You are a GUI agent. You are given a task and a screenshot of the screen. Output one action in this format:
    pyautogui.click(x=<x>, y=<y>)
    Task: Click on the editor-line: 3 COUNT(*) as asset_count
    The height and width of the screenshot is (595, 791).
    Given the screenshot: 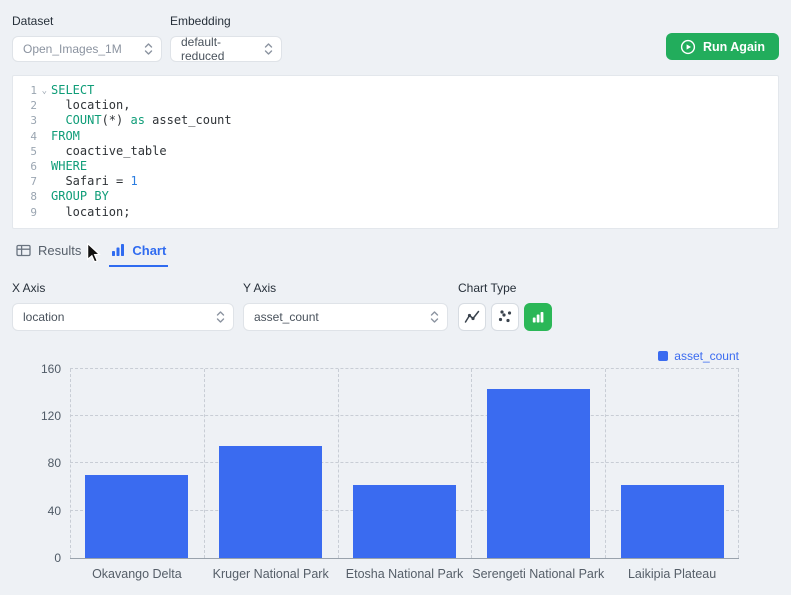 What is the action you would take?
    pyautogui.click(x=395, y=120)
    